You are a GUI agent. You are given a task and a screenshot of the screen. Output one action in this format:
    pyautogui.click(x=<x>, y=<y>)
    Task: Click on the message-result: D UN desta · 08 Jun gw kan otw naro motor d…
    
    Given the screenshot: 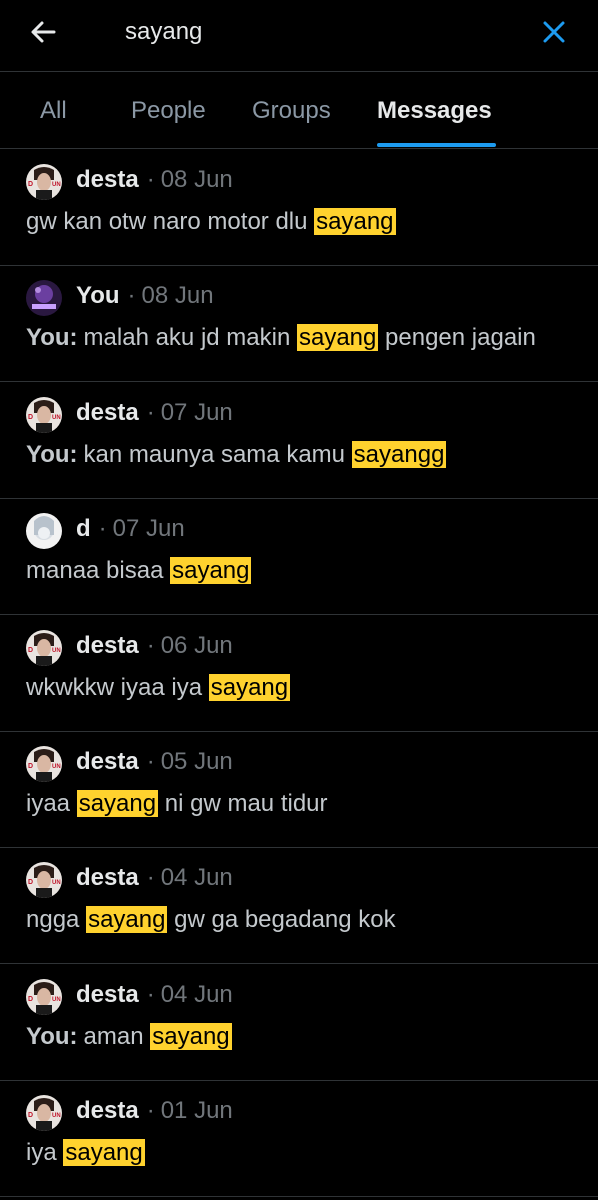 What is the action you would take?
    pyautogui.click(x=299, y=208)
    